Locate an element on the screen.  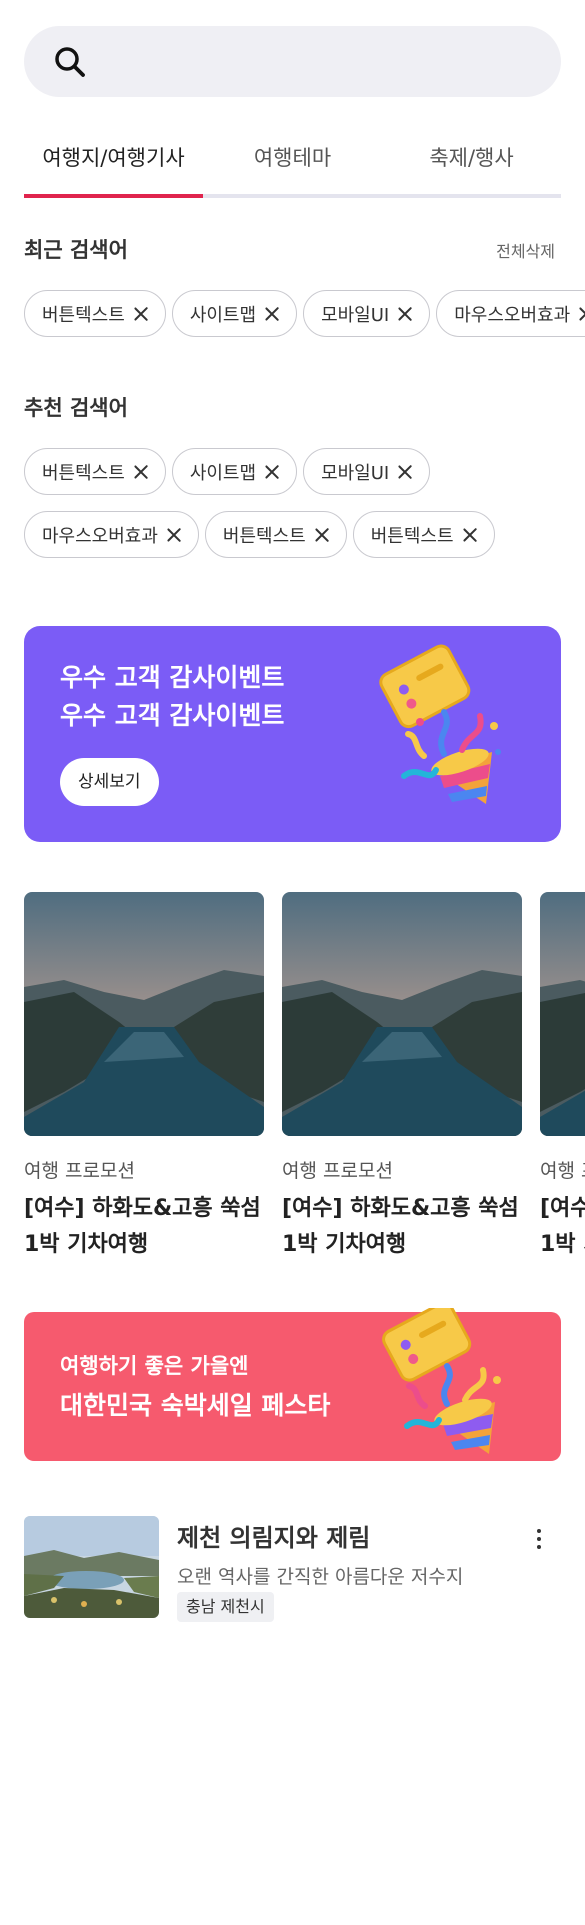
recent-chip: 모바일UI is located at coordinates (367, 313).